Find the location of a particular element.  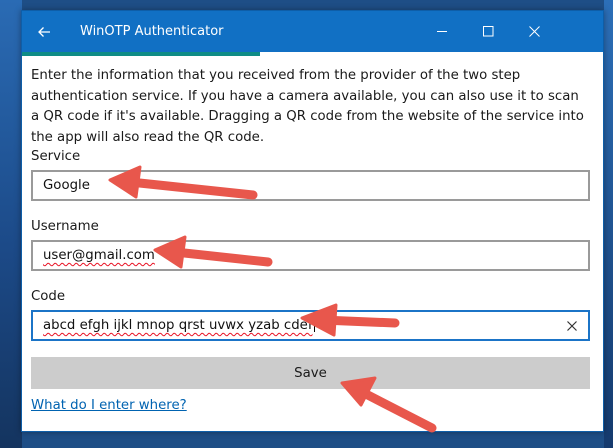

close-icon is located at coordinates (534, 31).